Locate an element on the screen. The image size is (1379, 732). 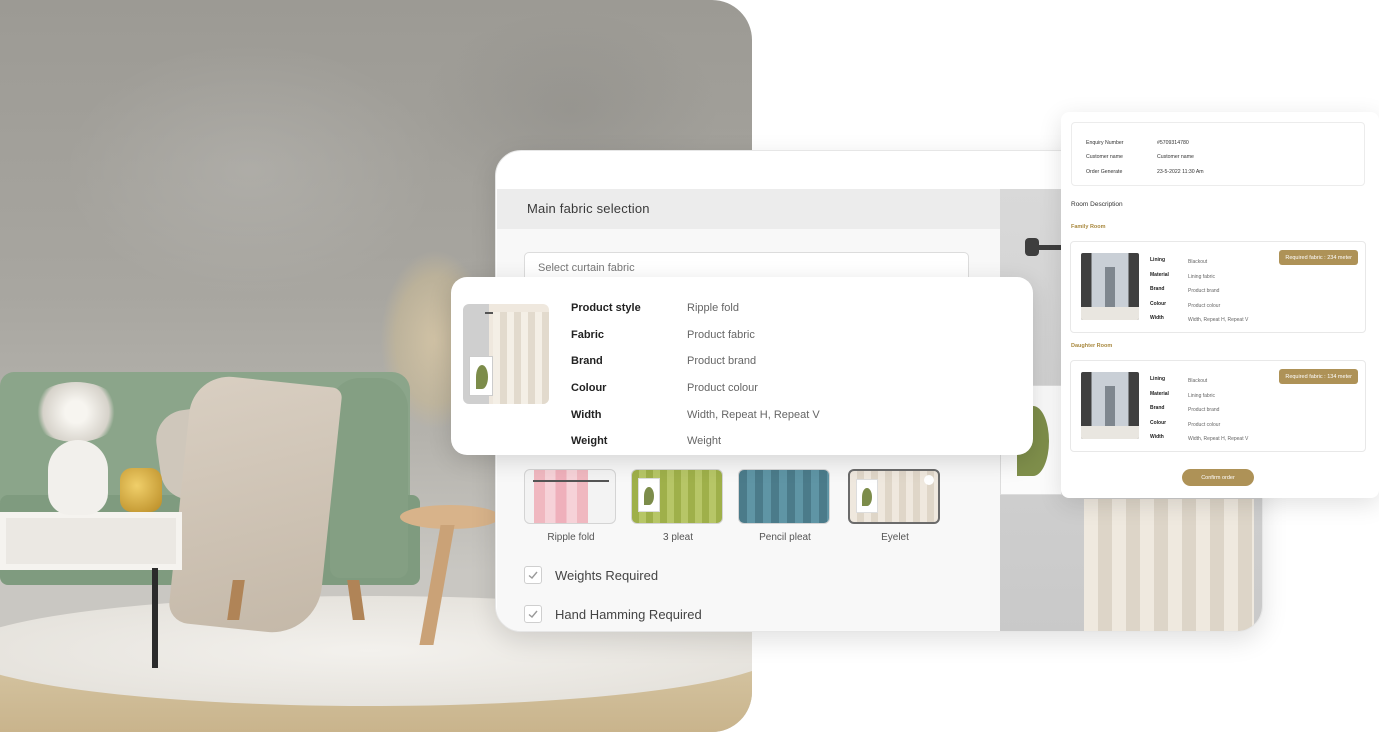
detail-value: Product colour is located at coordinates (722, 388).